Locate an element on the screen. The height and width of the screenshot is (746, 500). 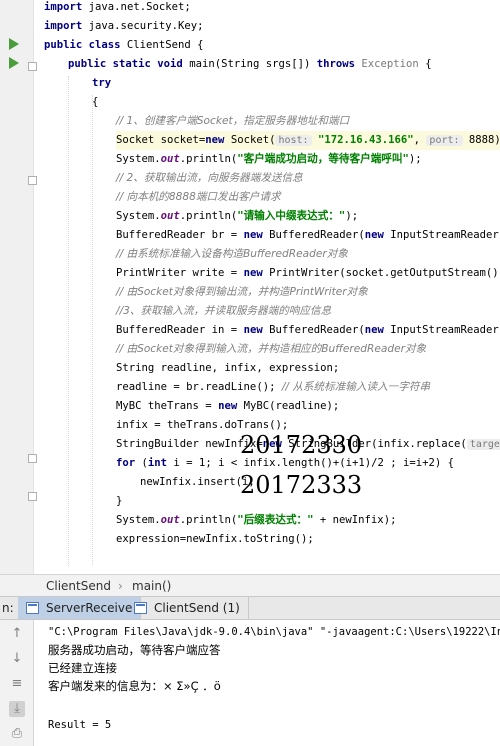
breadcrumb: ClientSend › main() is located at coordinates (250, 585).